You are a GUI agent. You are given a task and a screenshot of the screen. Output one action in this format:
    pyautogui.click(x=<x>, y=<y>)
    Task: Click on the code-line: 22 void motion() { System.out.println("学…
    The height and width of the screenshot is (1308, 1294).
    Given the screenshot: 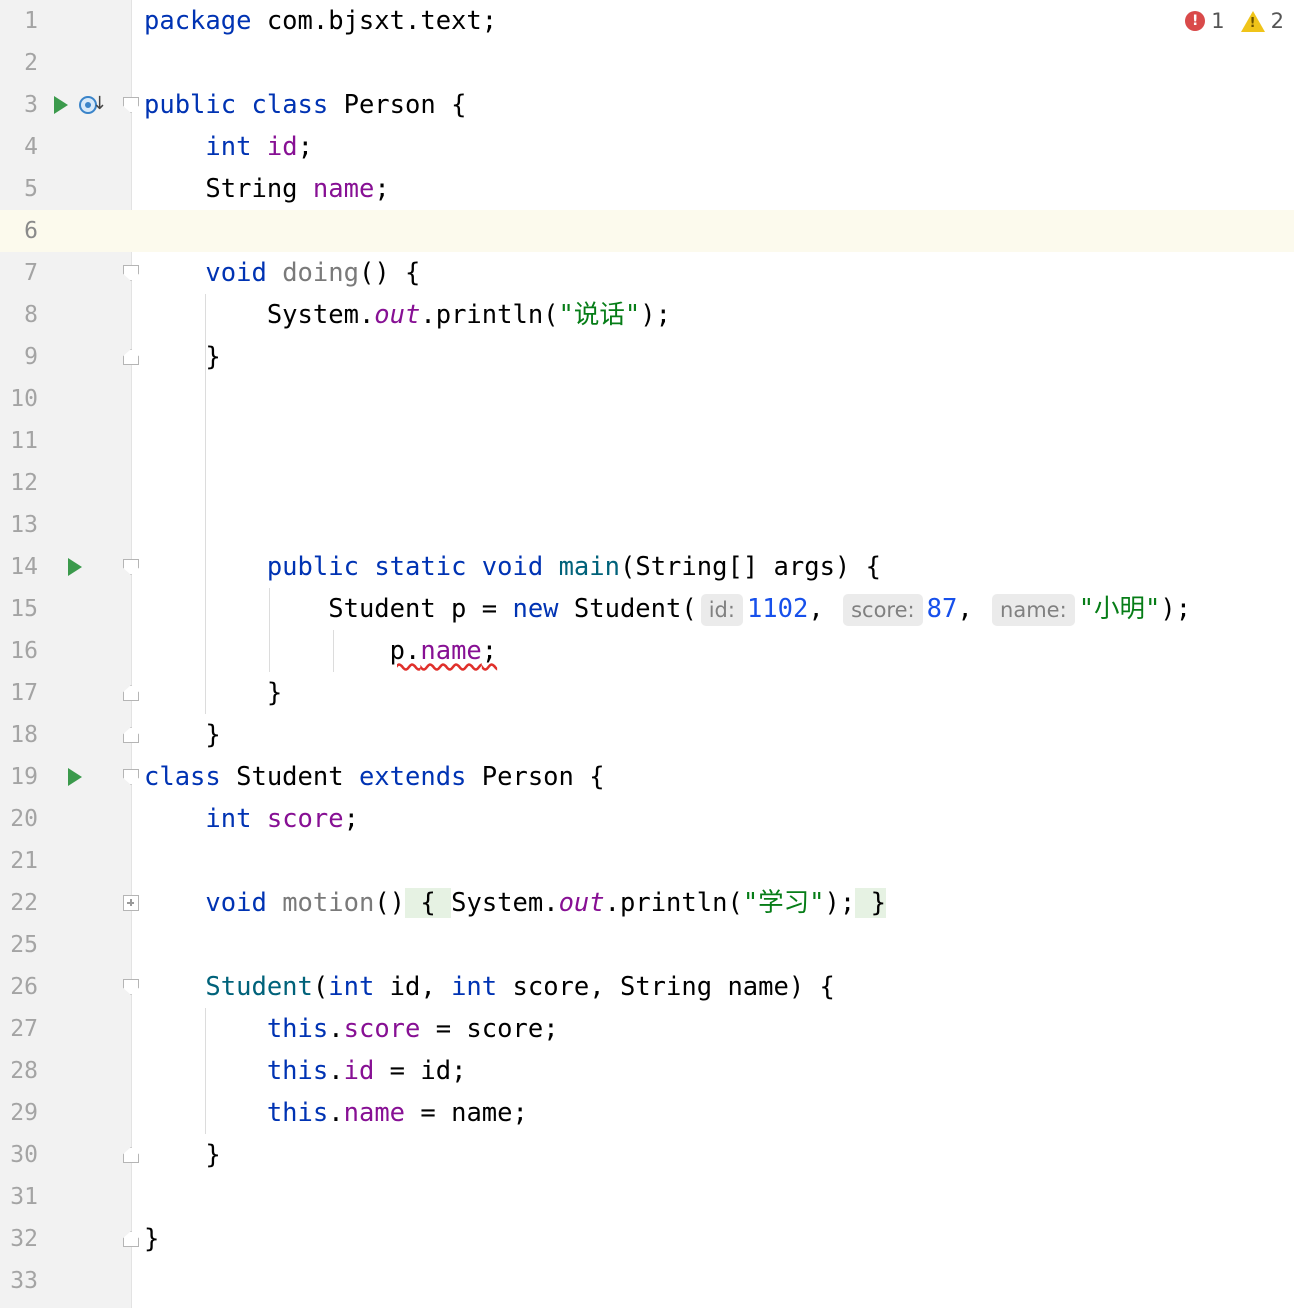 What is the action you would take?
    pyautogui.click(x=647, y=903)
    